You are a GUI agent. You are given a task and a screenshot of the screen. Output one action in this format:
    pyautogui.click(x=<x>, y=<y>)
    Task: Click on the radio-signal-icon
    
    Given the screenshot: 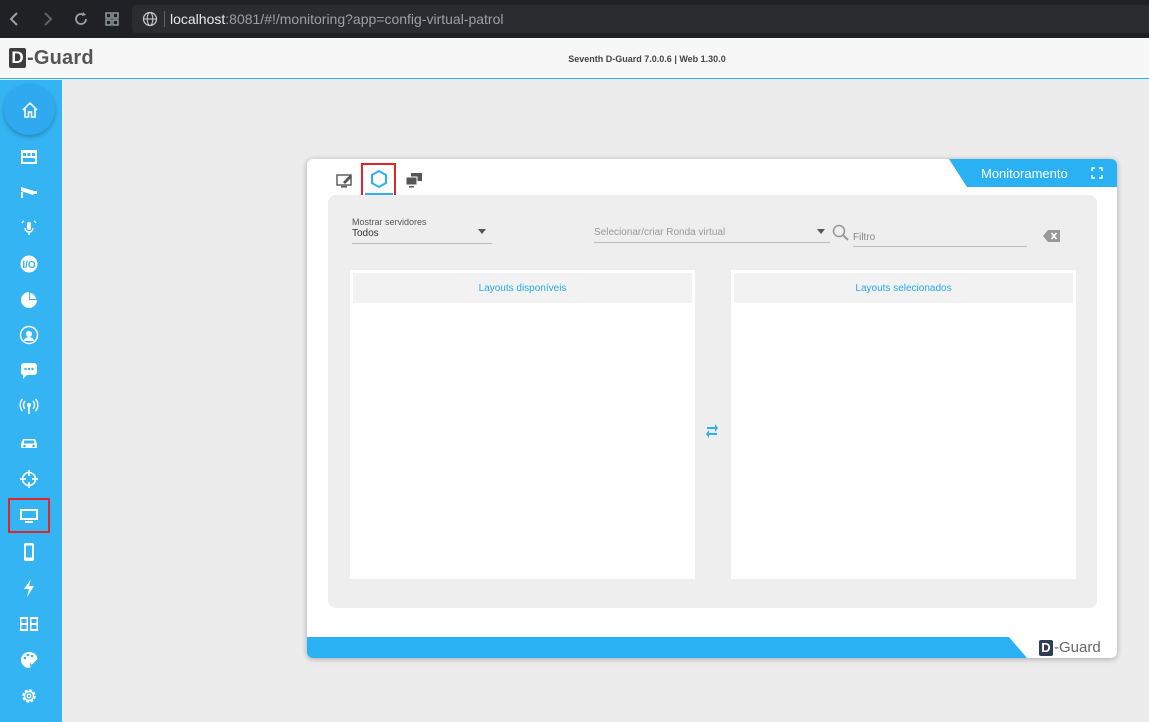 What is the action you would take?
    pyautogui.click(x=29, y=406)
    